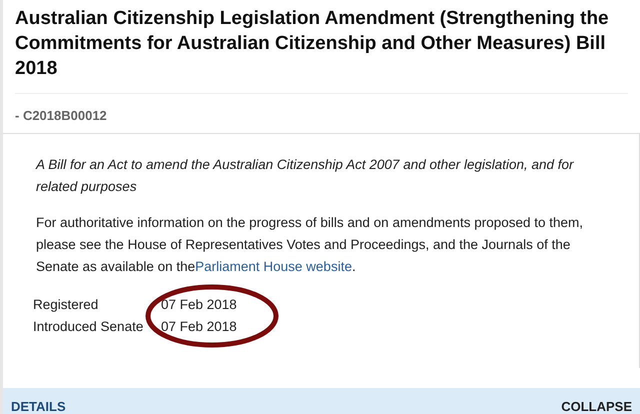 The image size is (640, 414). I want to click on date-label: Introduced Senate, so click(88, 327).